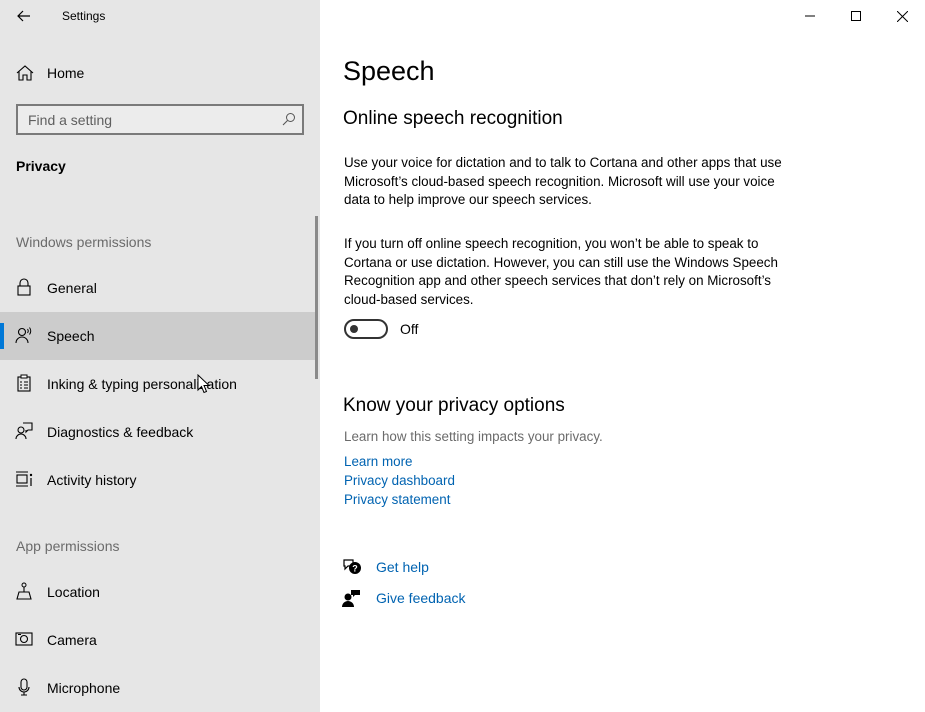 The width and height of the screenshot is (925, 712). I want to click on speech-icon, so click(23, 335).